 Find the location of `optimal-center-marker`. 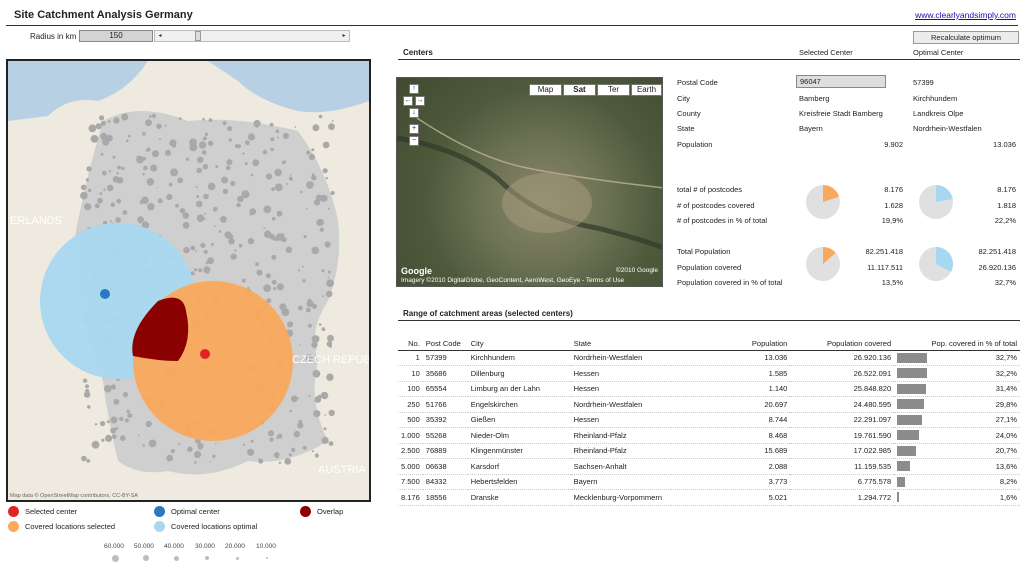

optimal-center-marker is located at coordinates (105, 294).